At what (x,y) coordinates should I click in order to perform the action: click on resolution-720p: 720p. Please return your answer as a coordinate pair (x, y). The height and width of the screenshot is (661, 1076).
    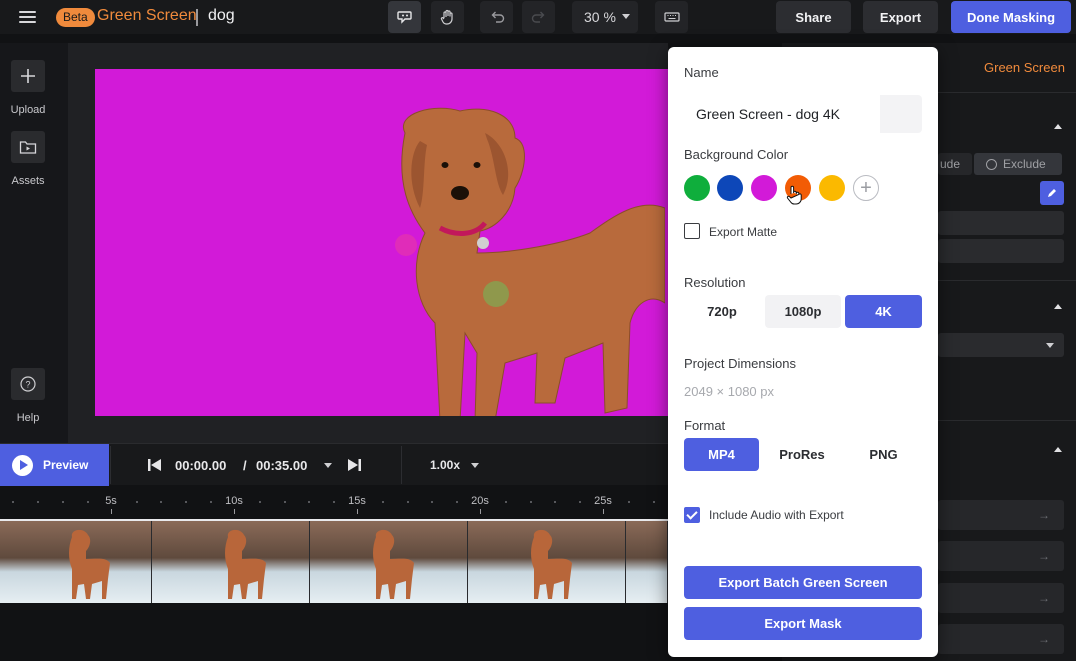
    Looking at the image, I should click on (722, 311).